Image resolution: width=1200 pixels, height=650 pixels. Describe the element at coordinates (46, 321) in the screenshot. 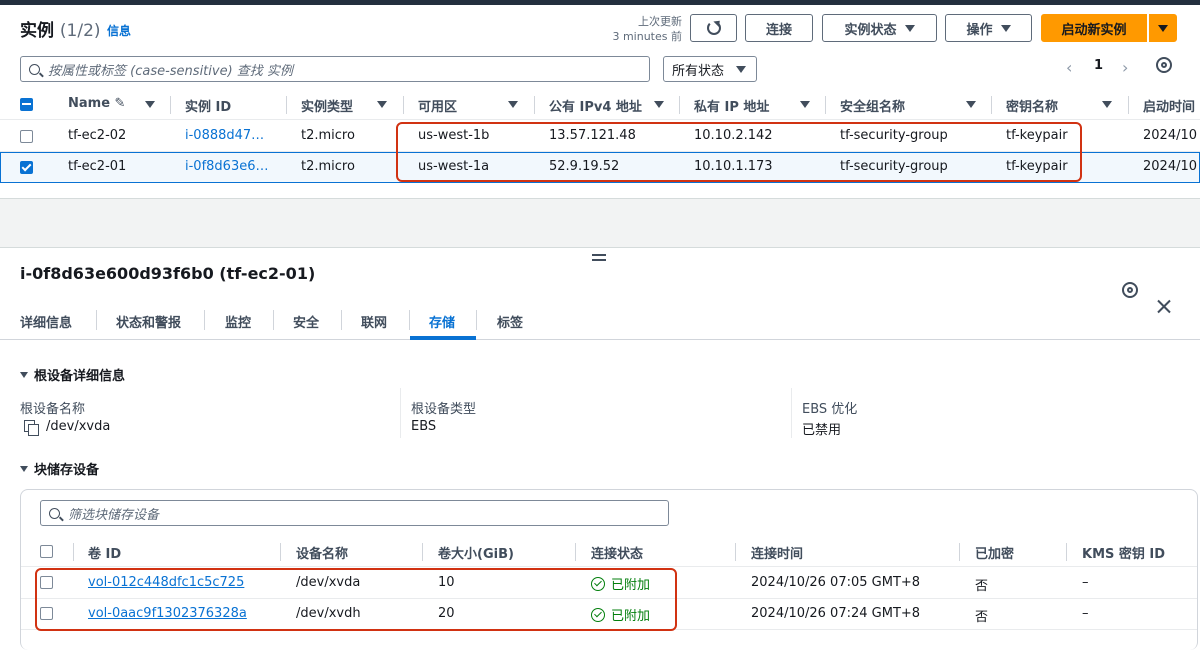

I see `tab-details: 详细信息` at that location.